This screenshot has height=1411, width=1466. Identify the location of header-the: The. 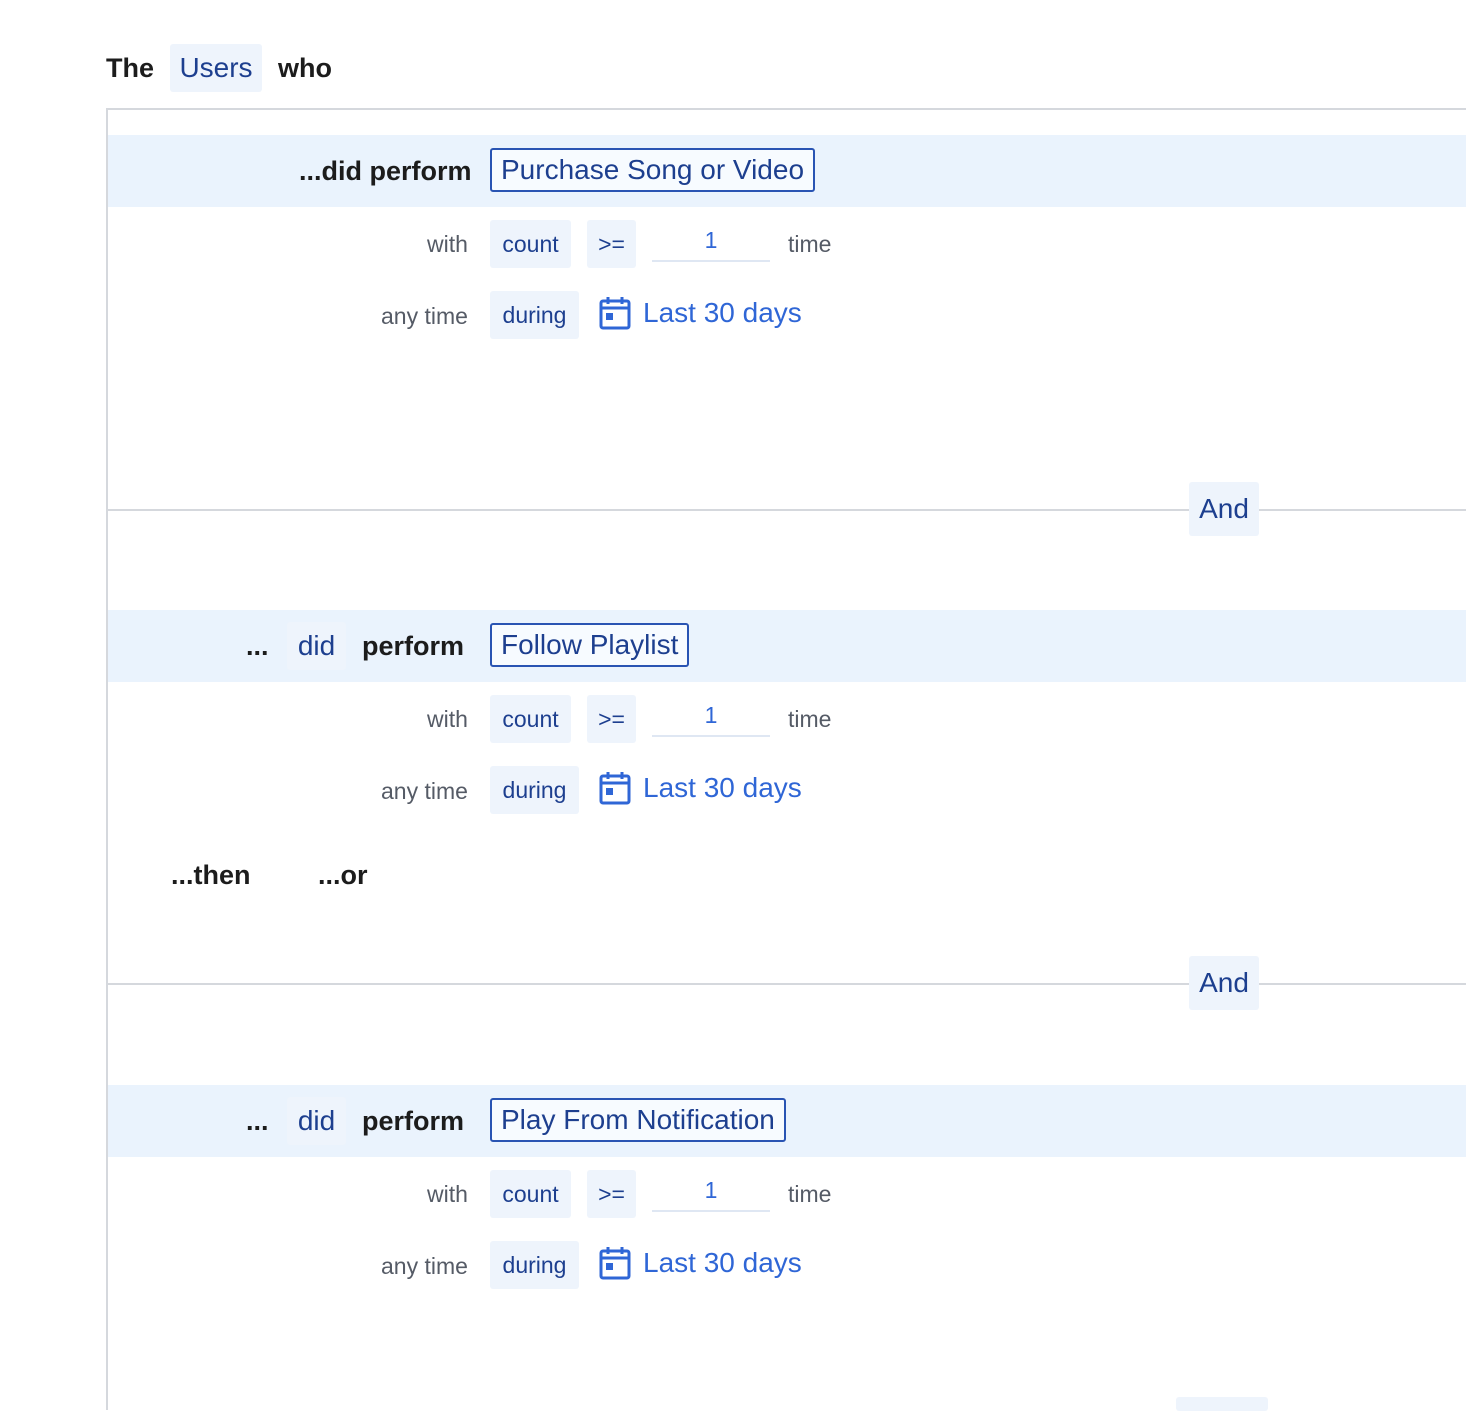
(130, 68).